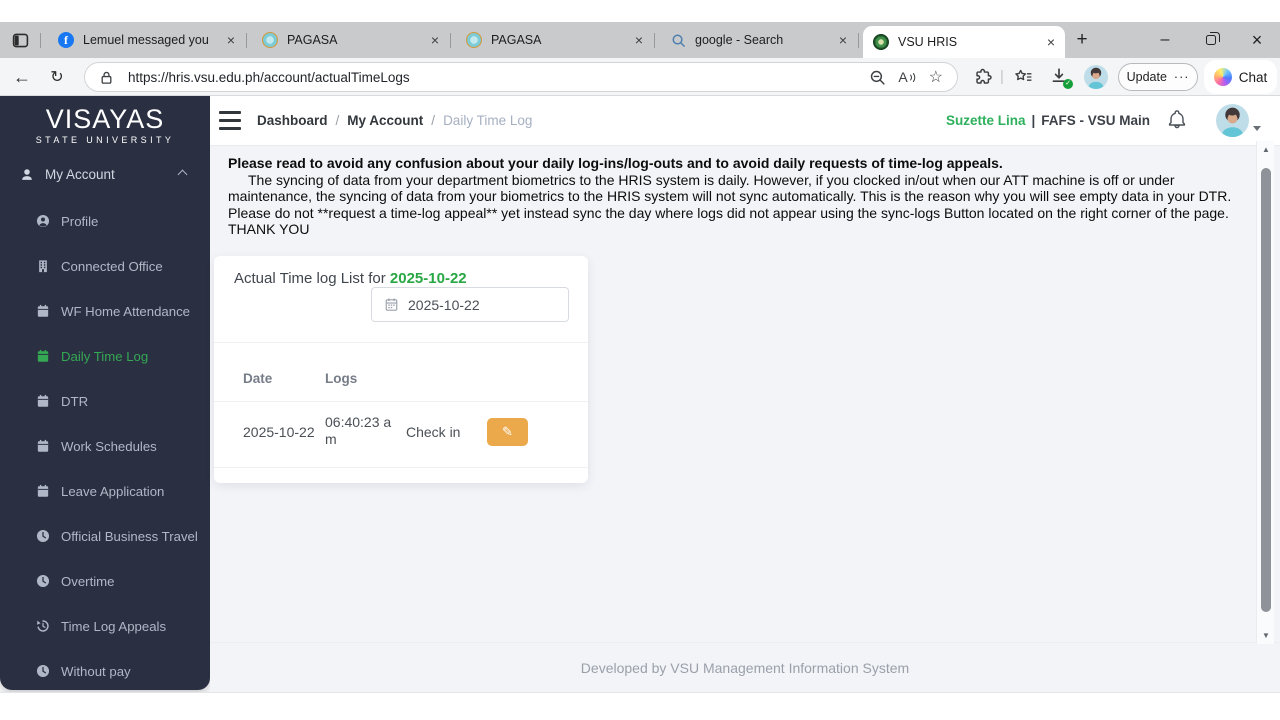 The image size is (1280, 720). I want to click on pagasa-icon, so click(474, 40).